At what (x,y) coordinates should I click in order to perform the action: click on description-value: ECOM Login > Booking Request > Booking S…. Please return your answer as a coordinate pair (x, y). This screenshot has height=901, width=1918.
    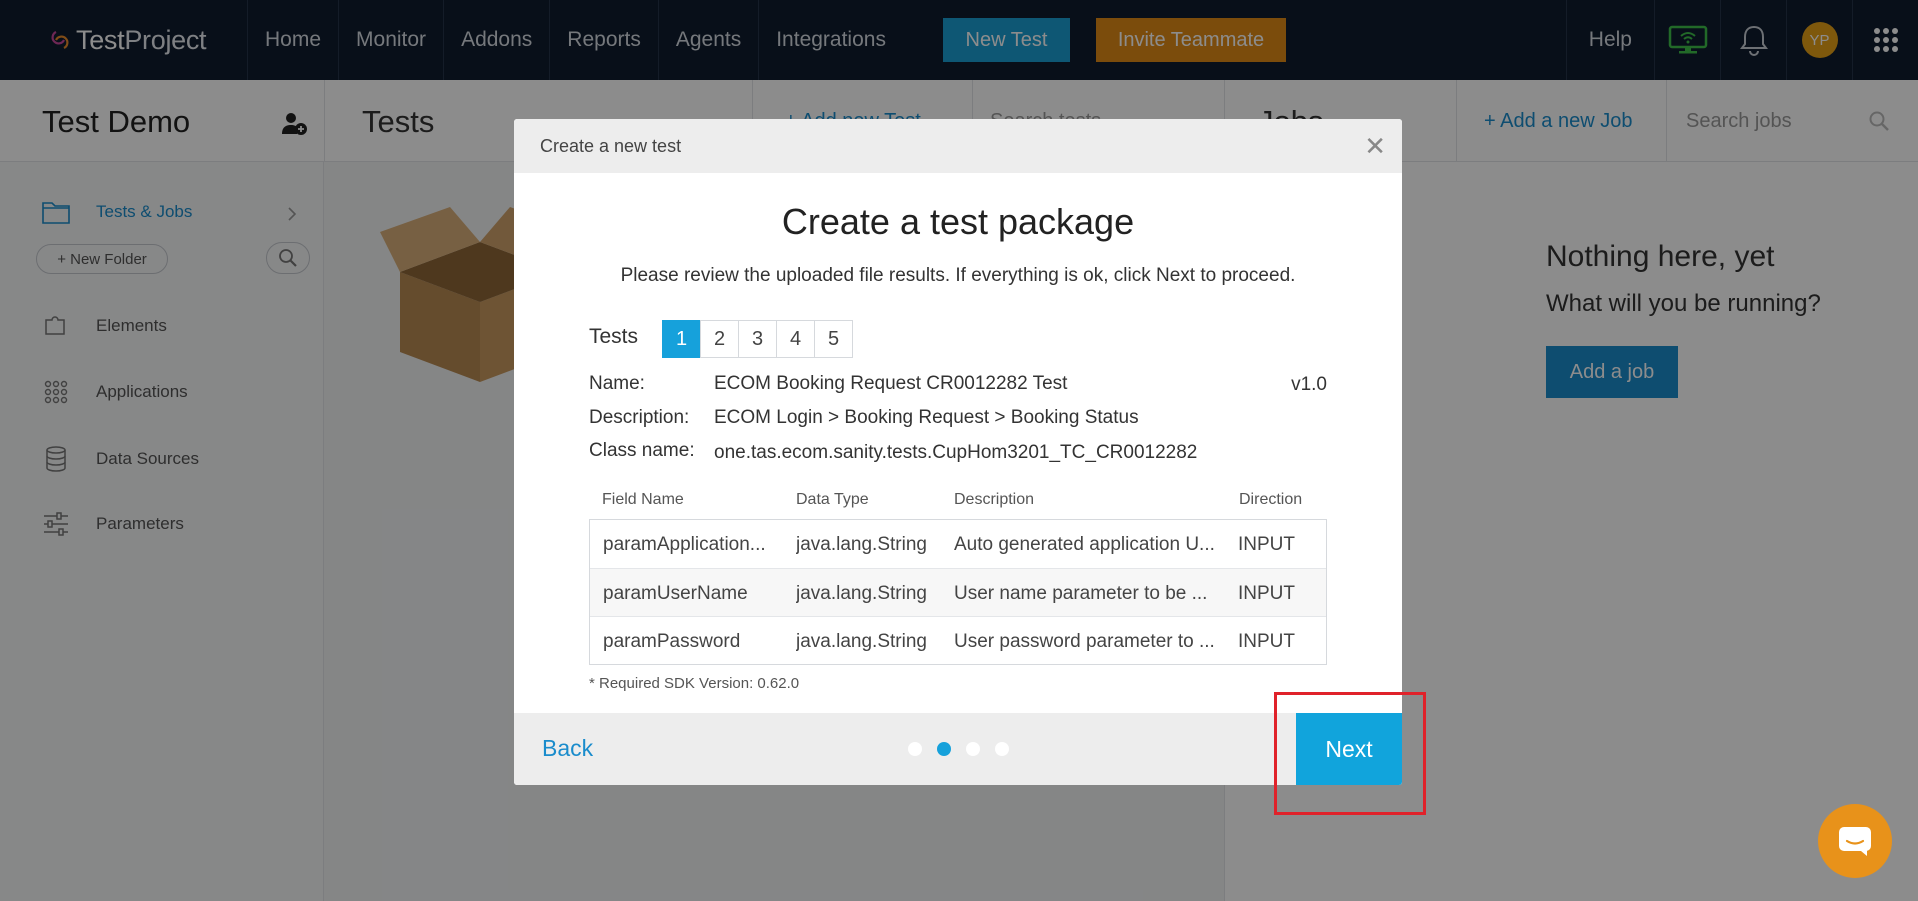
    Looking at the image, I should click on (926, 417).